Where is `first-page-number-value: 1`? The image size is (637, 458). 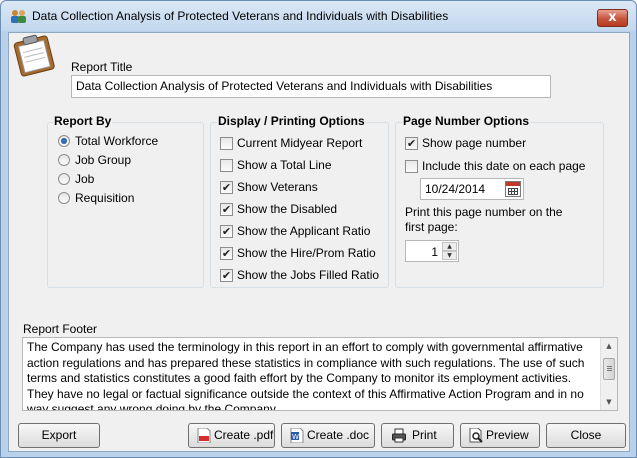
first-page-number-value: 1 is located at coordinates (434, 252).